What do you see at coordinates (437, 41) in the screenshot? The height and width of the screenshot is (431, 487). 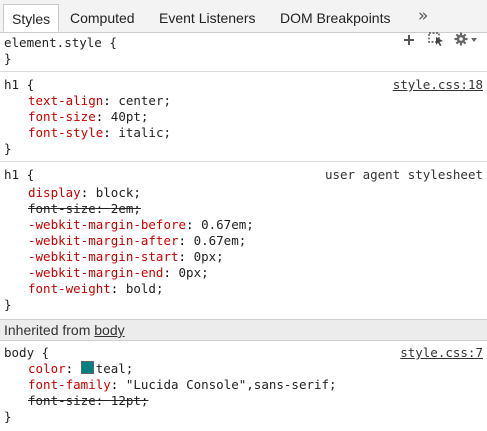 I see `element-state-icon` at bounding box center [437, 41].